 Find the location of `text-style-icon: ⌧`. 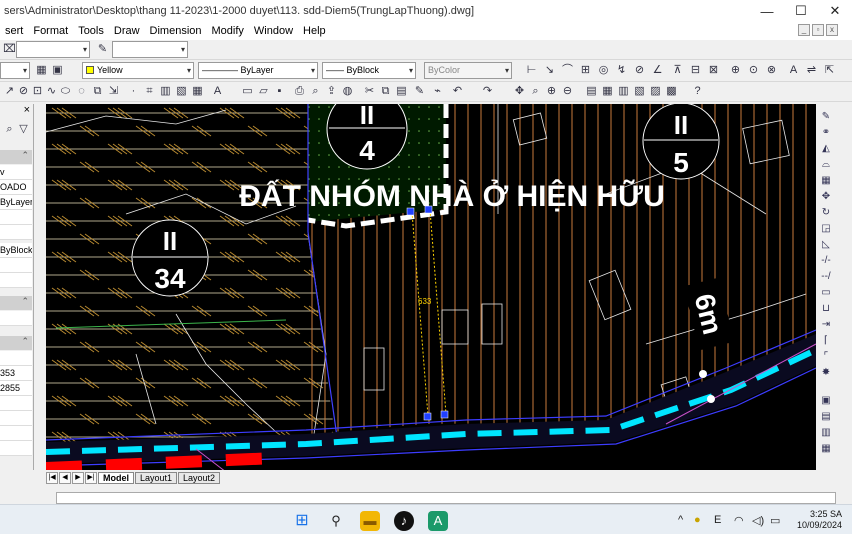

text-style-icon: ⌧ is located at coordinates (9, 49).